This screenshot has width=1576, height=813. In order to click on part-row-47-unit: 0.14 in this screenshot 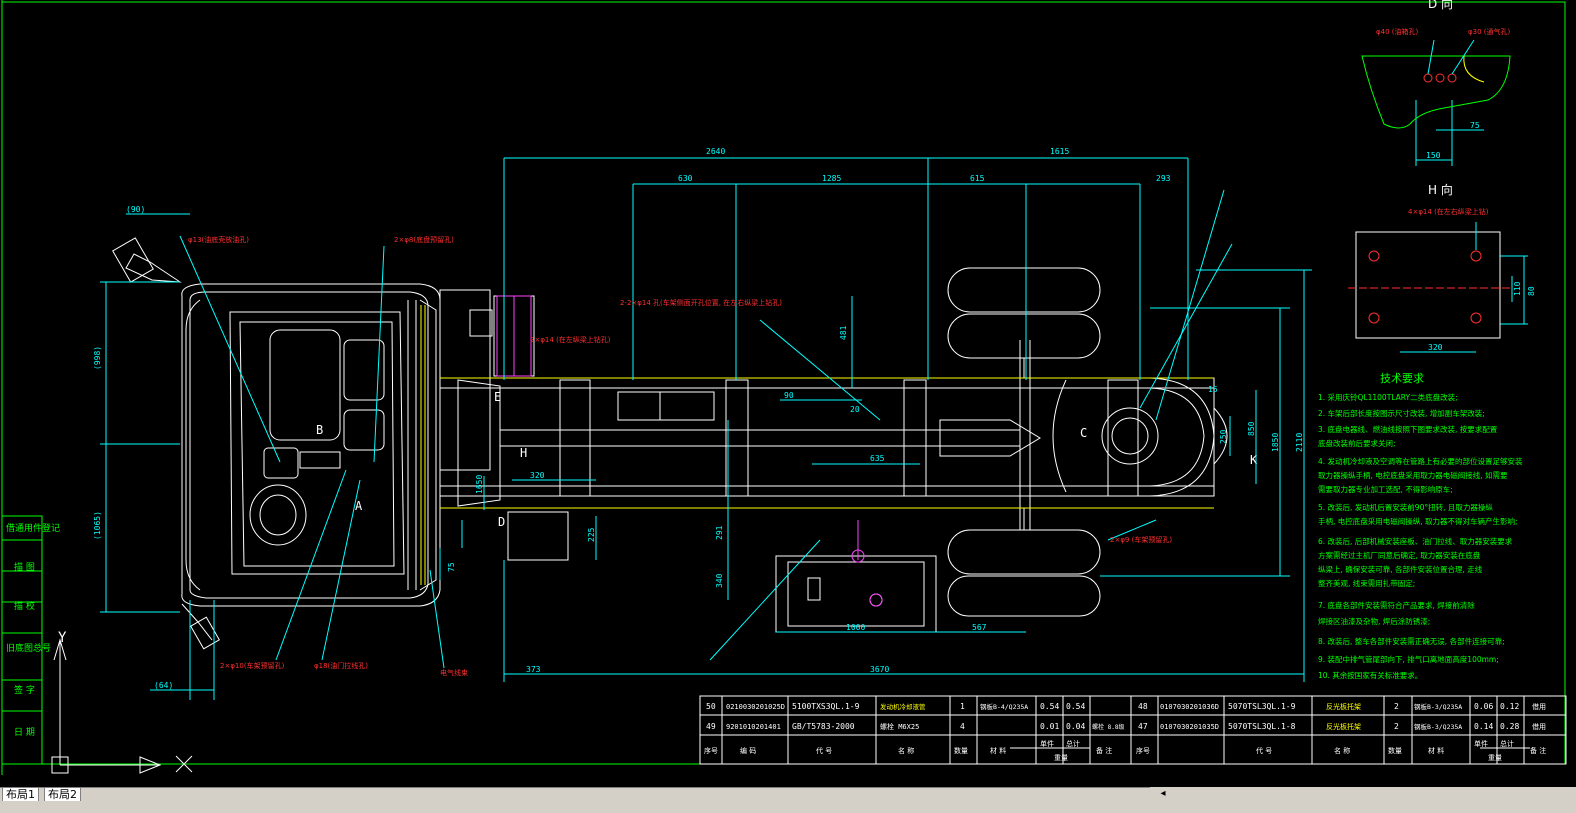, I will do `click(1483, 726)`.